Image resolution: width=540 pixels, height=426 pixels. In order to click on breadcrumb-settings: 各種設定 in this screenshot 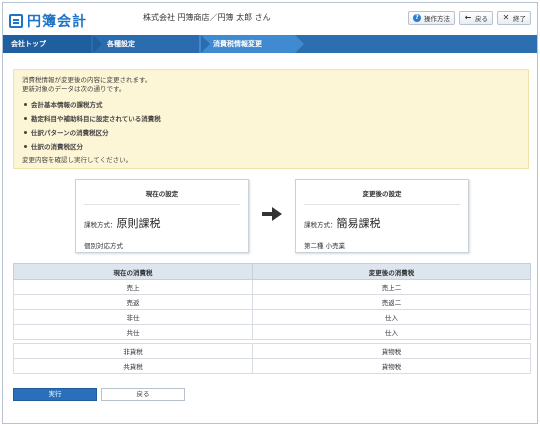, I will do `click(150, 44)`.